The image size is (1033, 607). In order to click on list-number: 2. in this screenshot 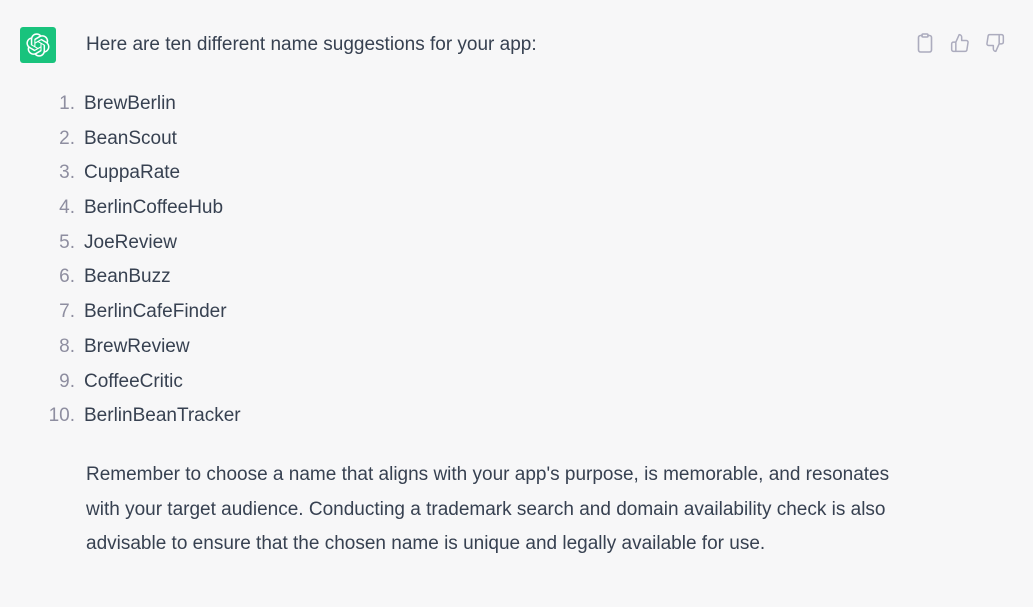, I will do `click(67, 138)`.